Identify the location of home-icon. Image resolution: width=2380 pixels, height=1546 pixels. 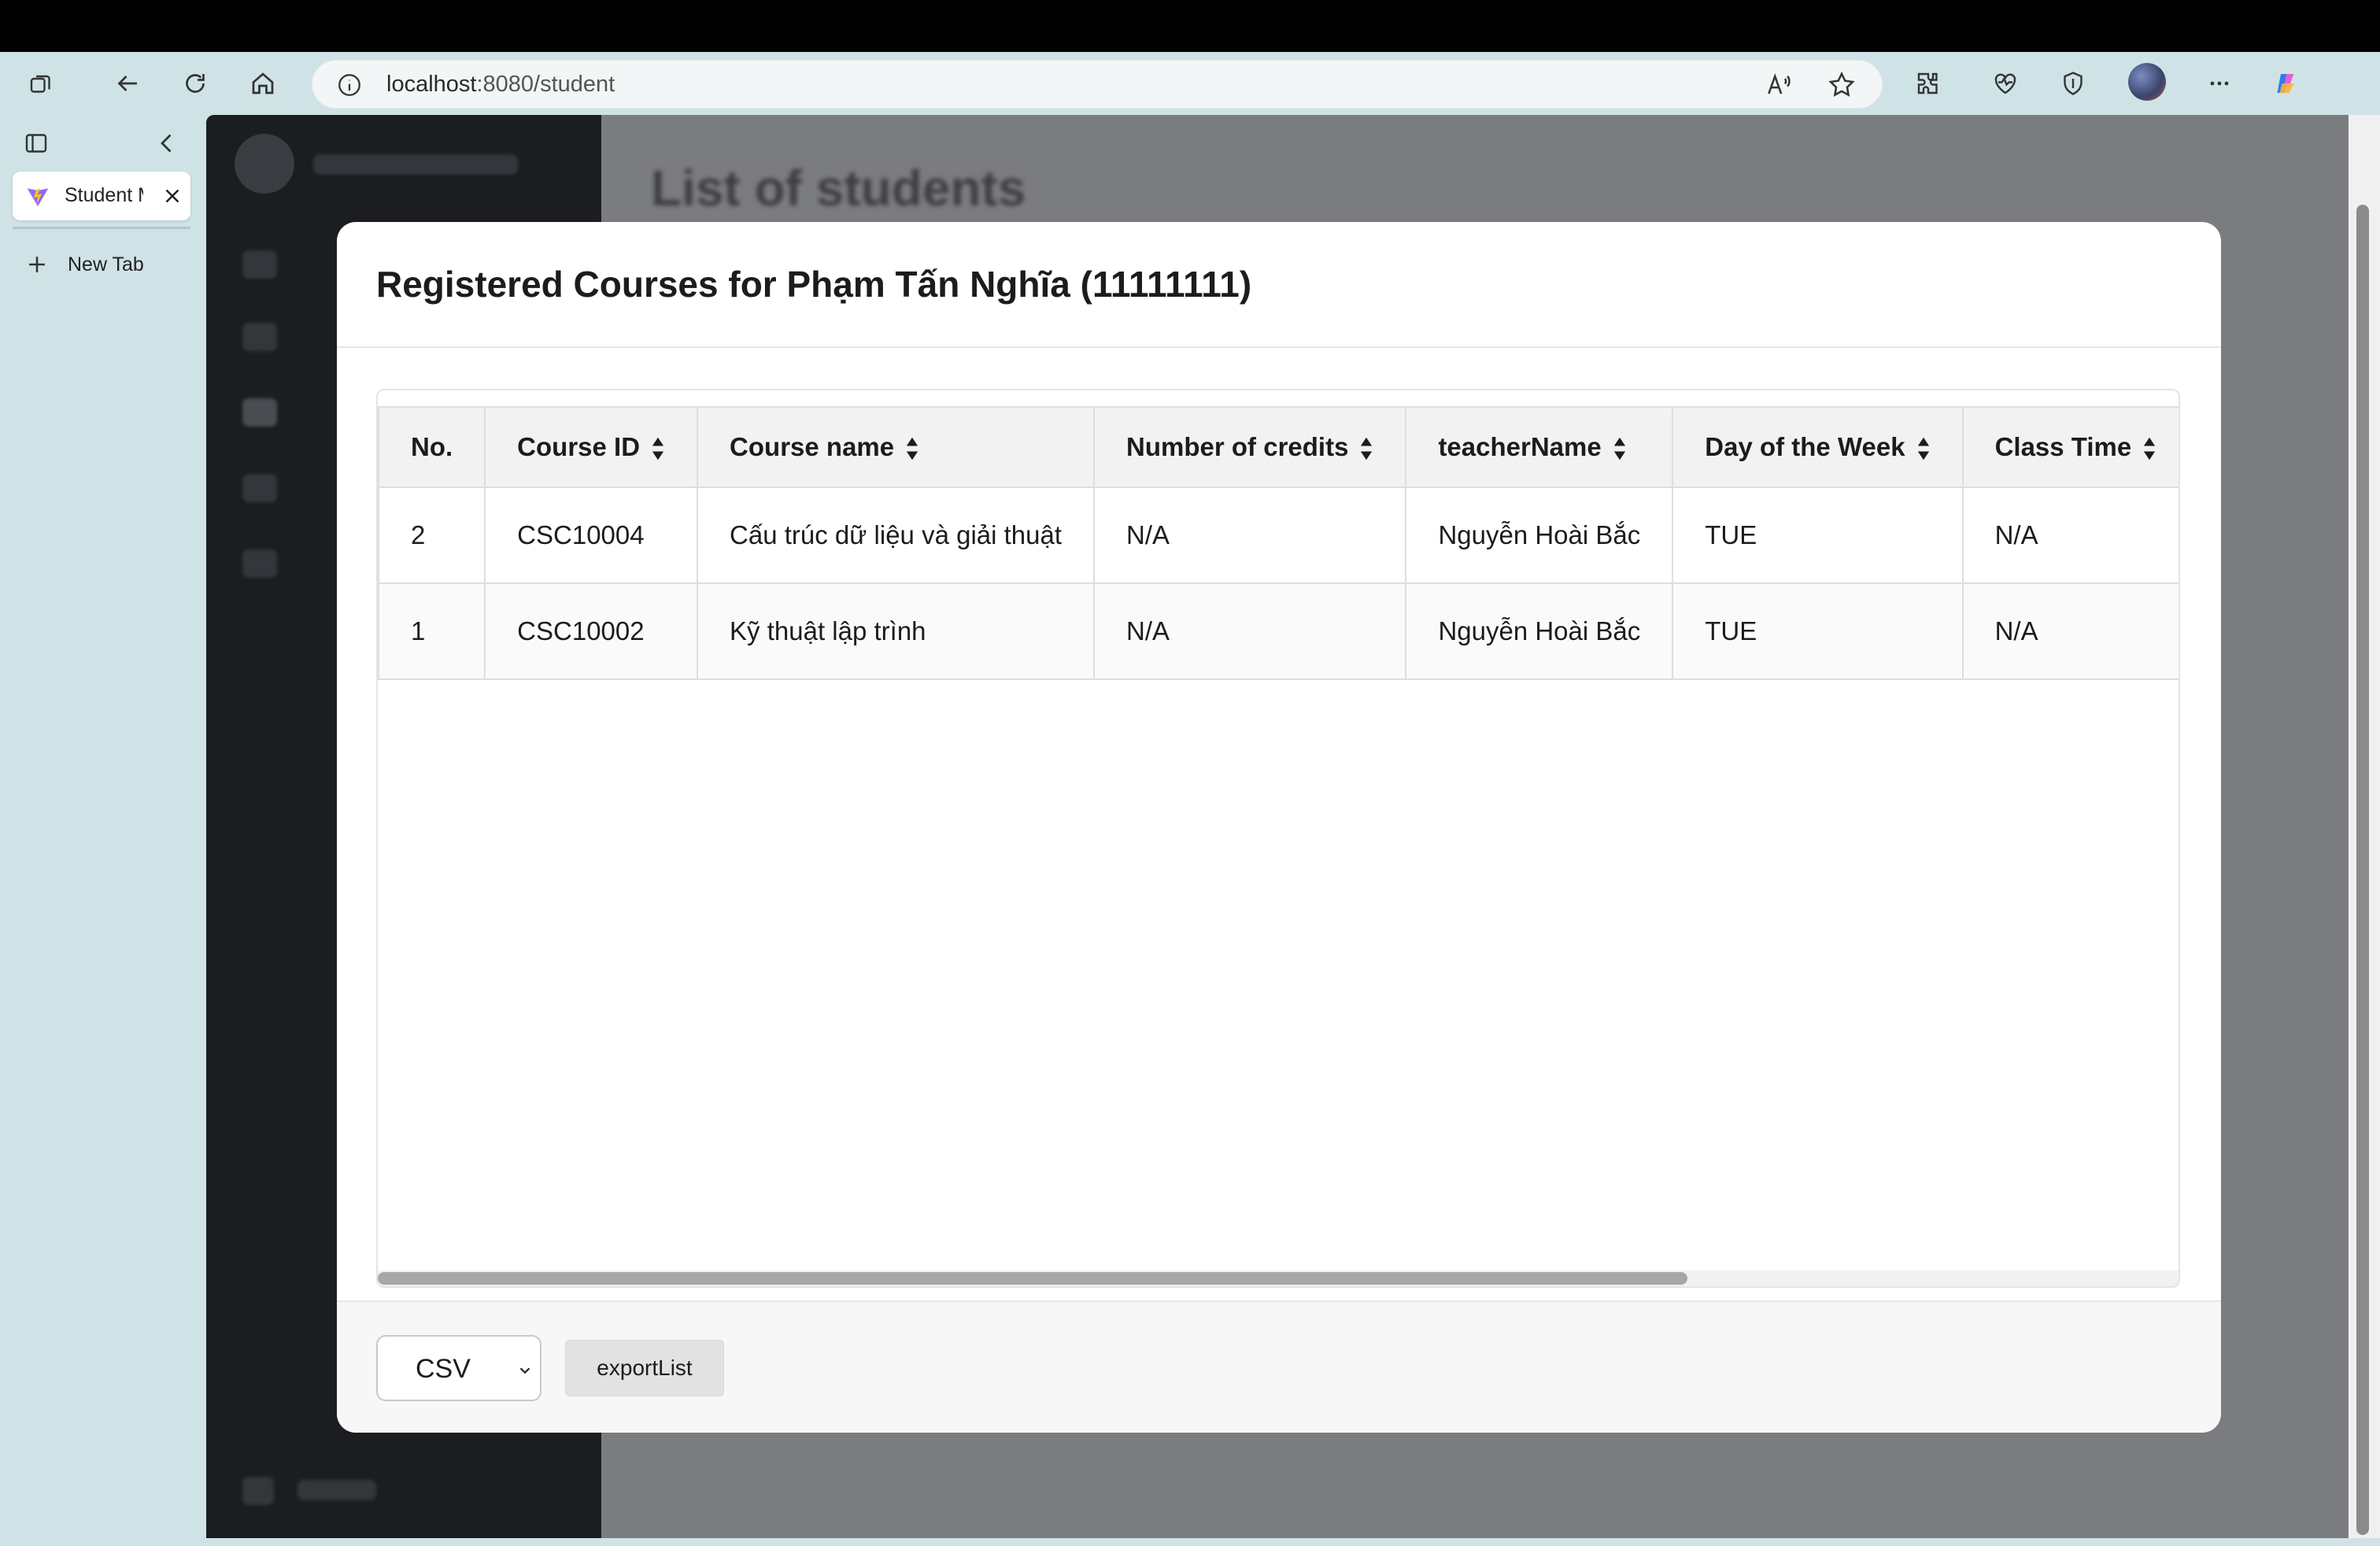
(263, 83).